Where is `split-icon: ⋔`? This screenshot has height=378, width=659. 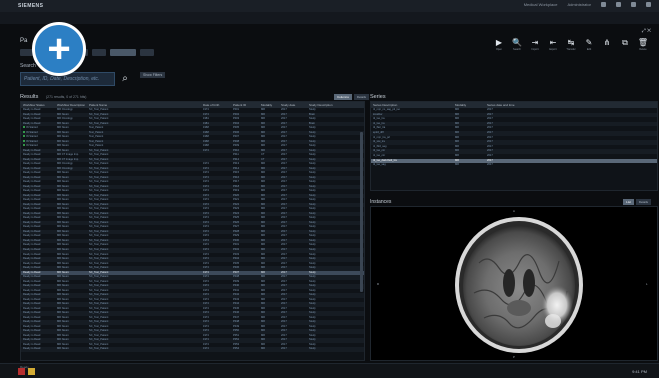
split-icon: ⋔ is located at coordinates (607, 42).